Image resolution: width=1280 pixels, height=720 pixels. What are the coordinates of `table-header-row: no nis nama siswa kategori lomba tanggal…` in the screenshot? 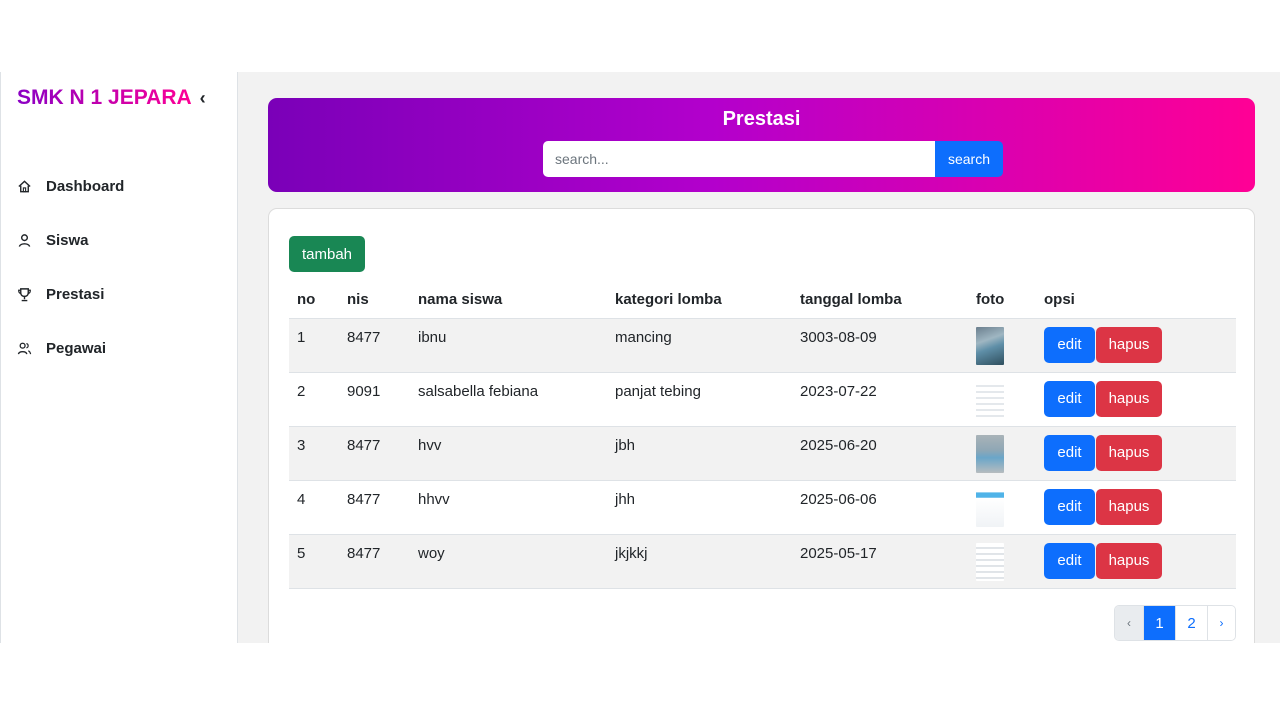 It's located at (762, 300).